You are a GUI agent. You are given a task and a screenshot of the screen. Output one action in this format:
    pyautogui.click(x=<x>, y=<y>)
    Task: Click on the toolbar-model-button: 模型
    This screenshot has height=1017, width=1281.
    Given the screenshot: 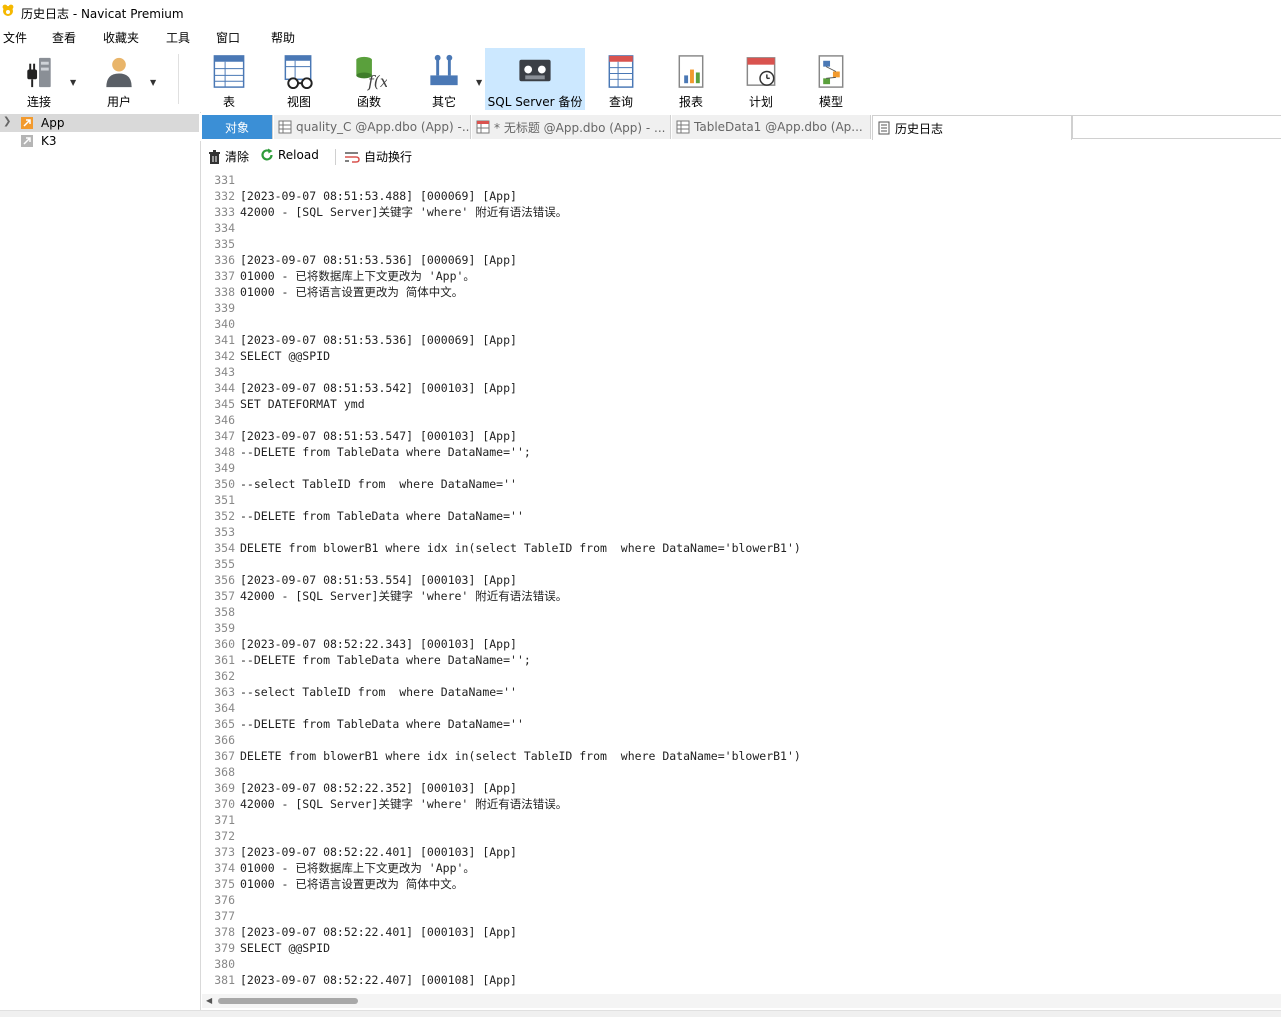 What is the action you would take?
    pyautogui.click(x=831, y=79)
    